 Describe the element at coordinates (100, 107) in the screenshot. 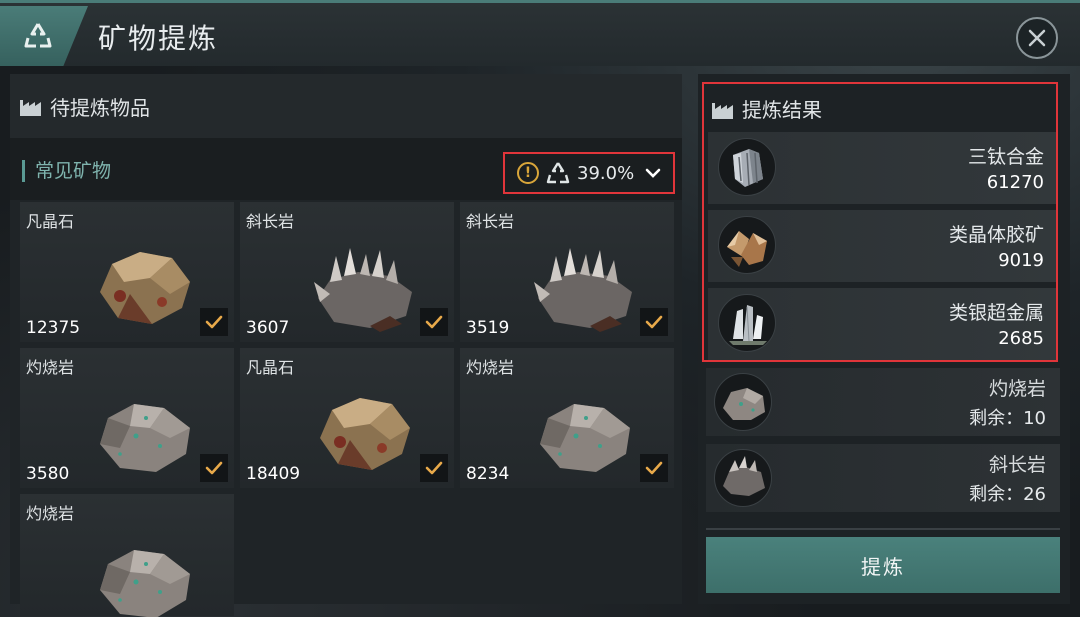

I see `pending-items-title: 待提炼物品` at that location.